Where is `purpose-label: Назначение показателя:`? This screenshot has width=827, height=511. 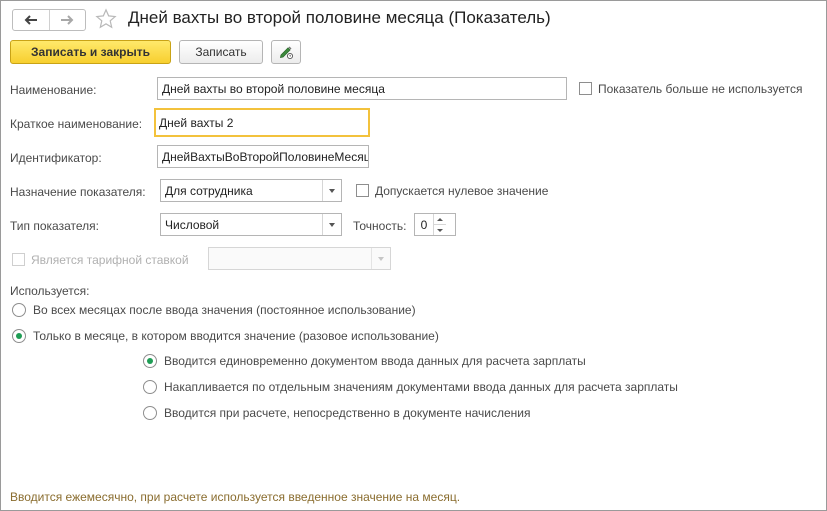
purpose-label: Назначение показателя: is located at coordinates (78, 192).